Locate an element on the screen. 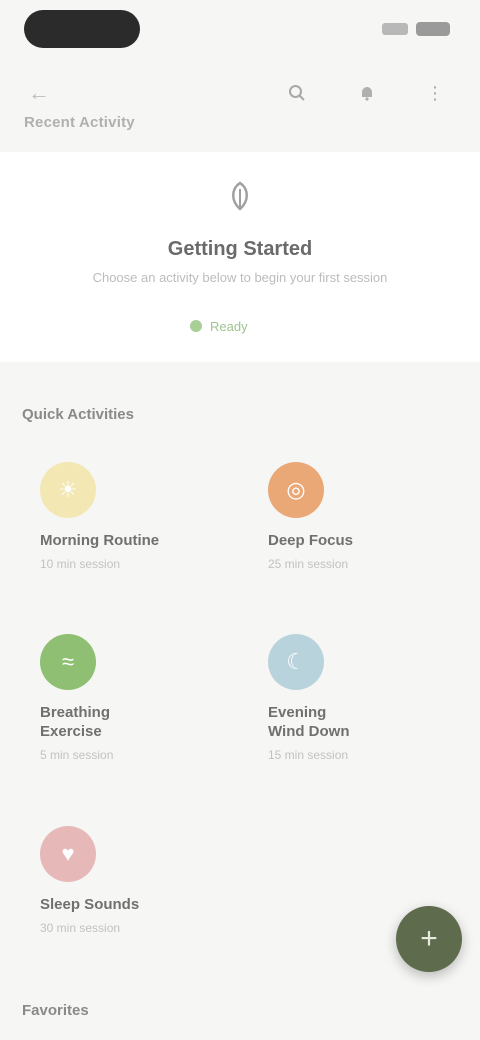 This screenshot has width=480, height=1040. section-title-activities: Quick Activities is located at coordinates (78, 414).